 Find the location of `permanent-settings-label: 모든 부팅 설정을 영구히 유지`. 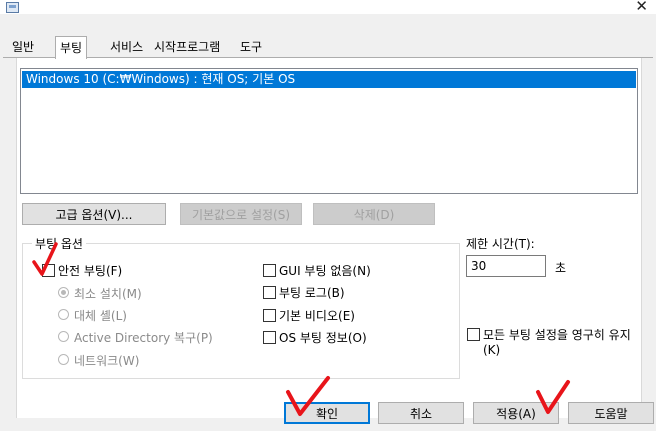

permanent-settings-label: 모든 부팅 설정을 영구히 유지 is located at coordinates (557, 335).